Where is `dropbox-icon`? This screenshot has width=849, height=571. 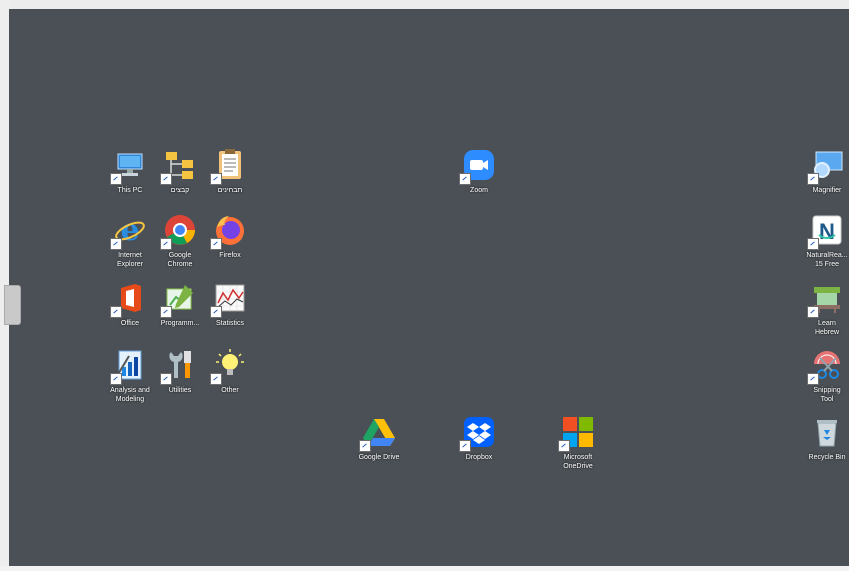
dropbox-icon is located at coordinates (477, 433).